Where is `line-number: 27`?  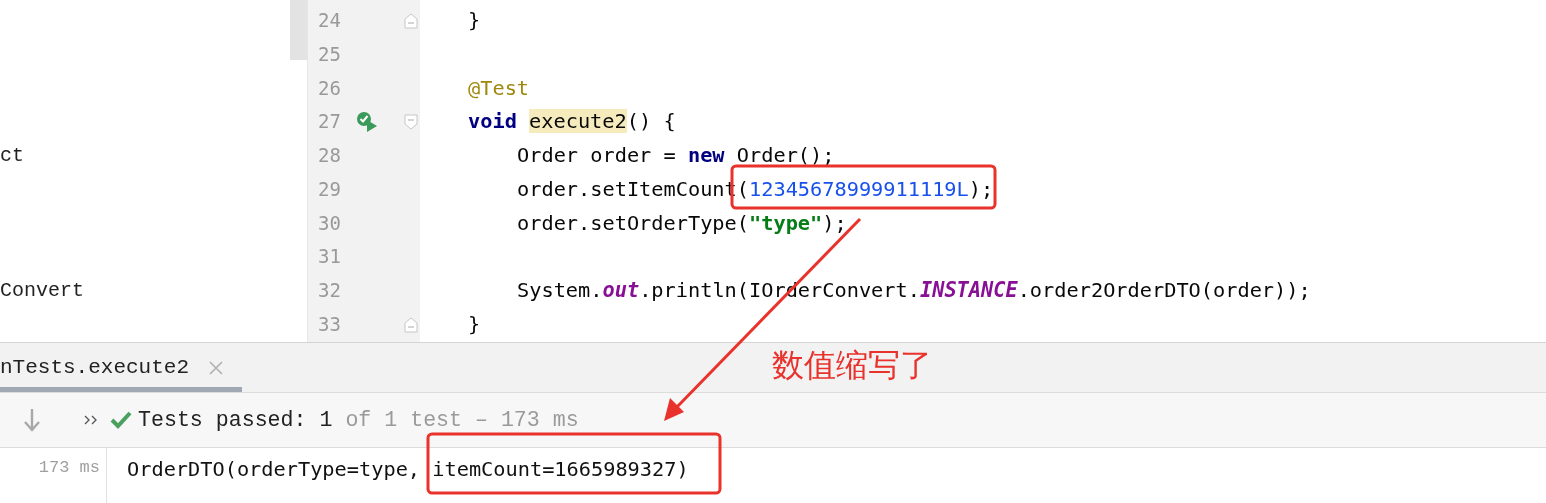
line-number: 27 is located at coordinates (329, 121).